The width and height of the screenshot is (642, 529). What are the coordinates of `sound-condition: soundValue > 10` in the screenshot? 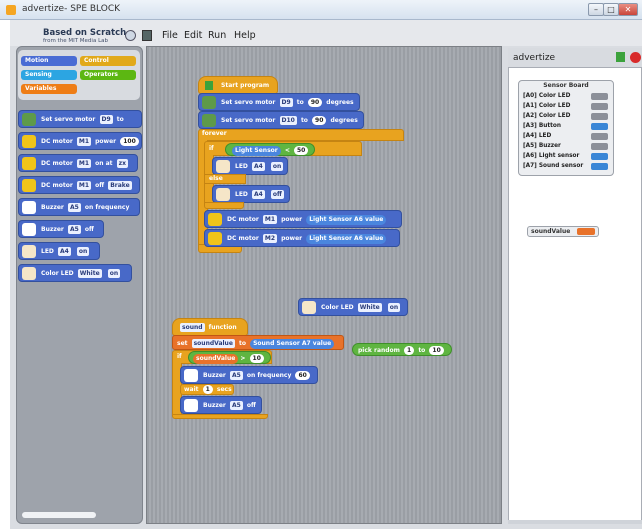 It's located at (229, 357).